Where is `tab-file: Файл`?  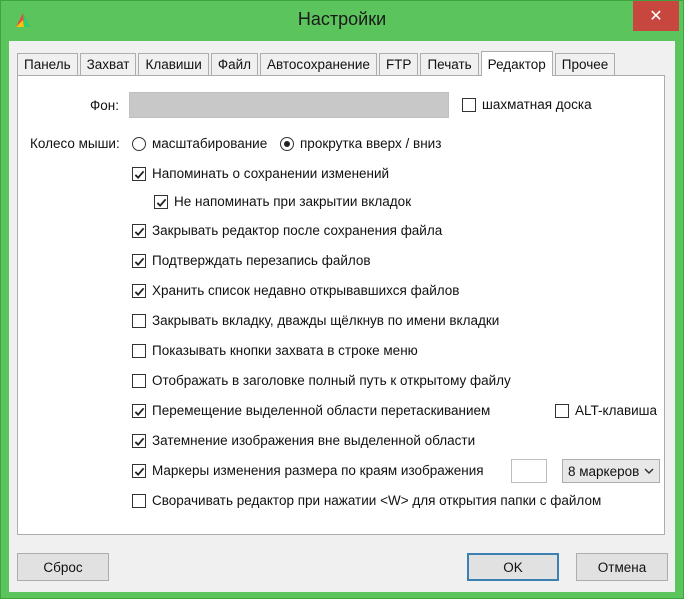 tab-file: Файл is located at coordinates (234, 64).